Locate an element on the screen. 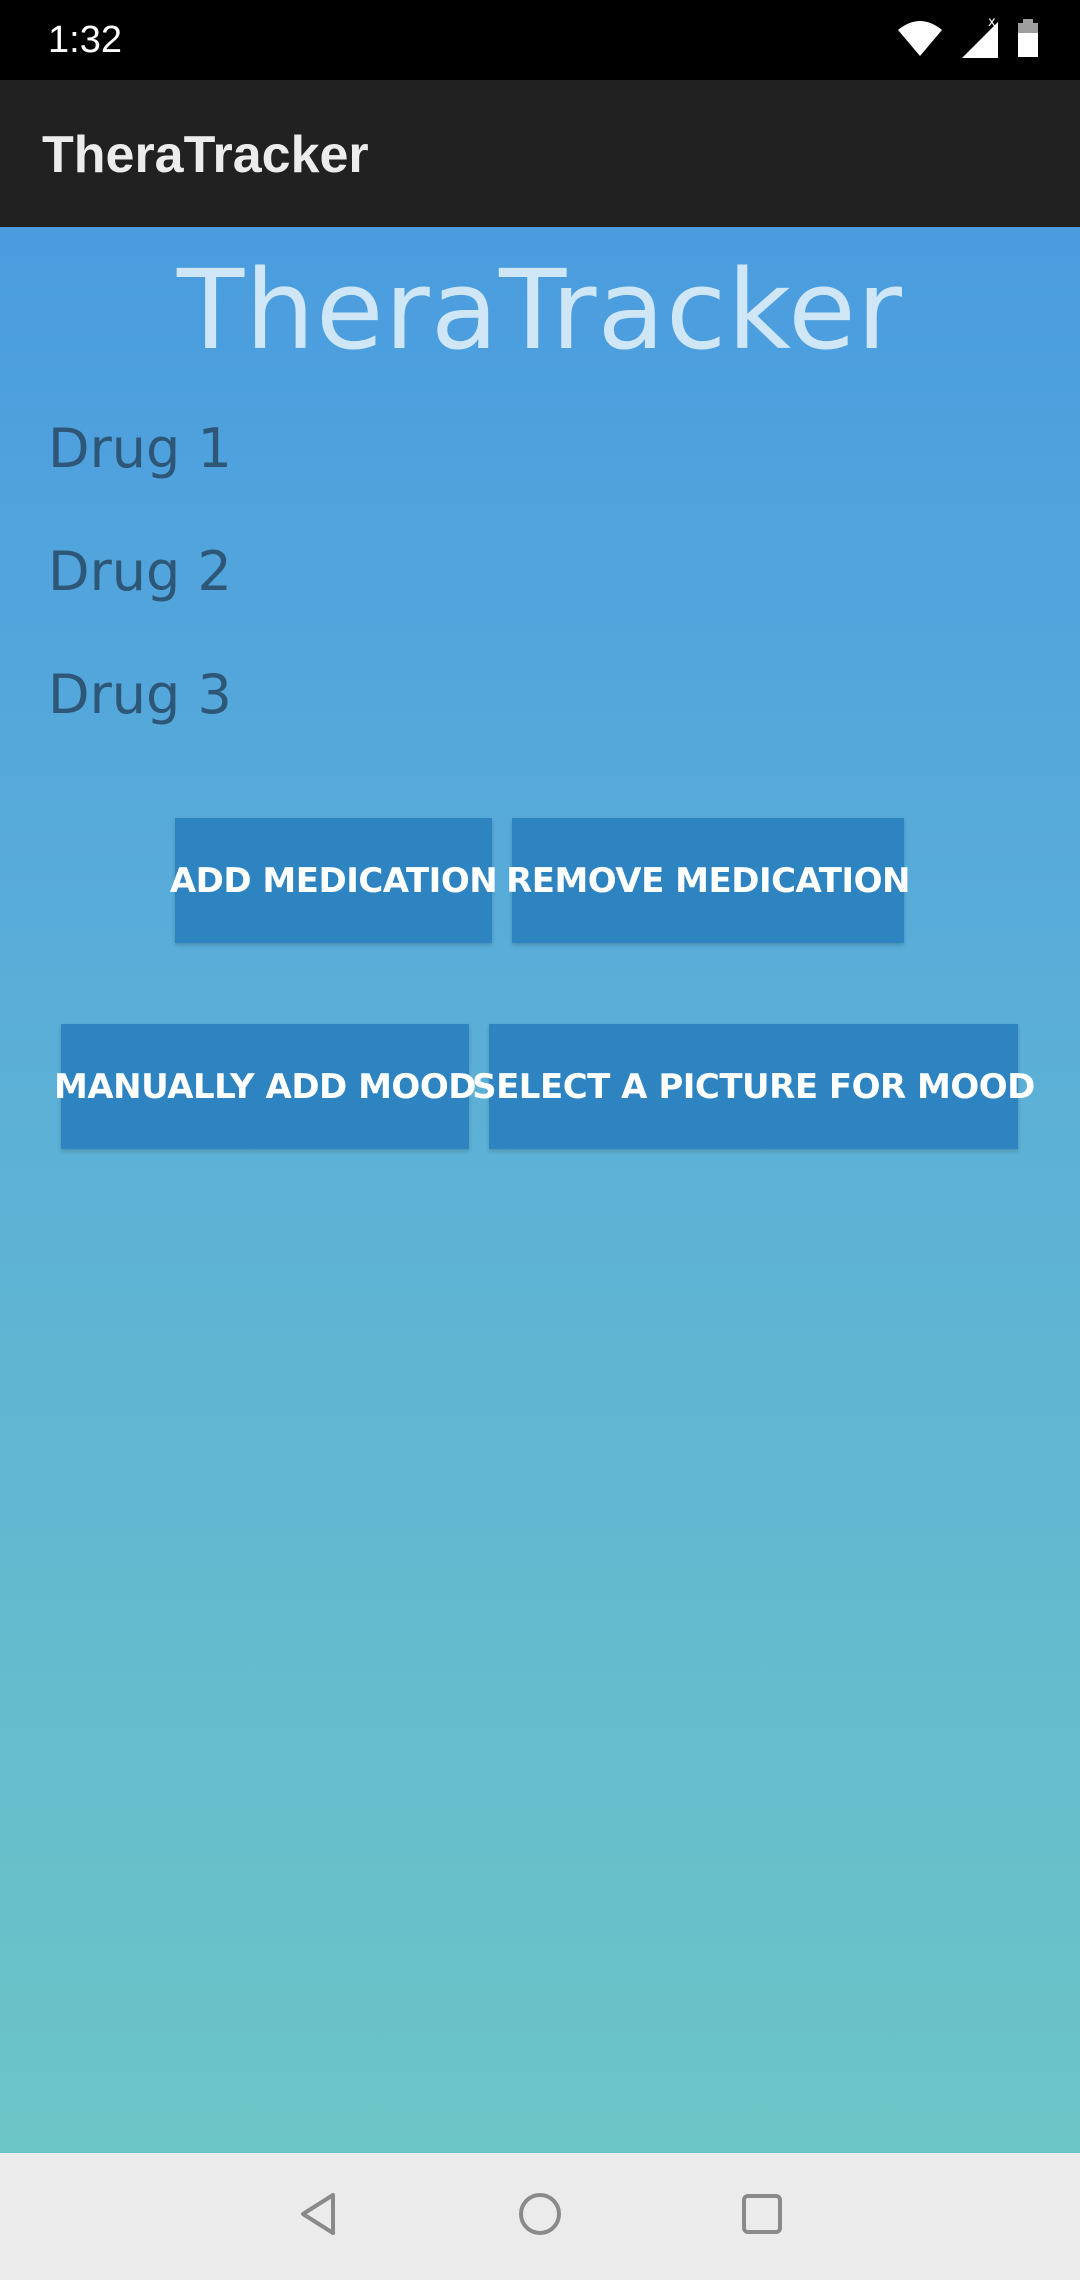  back-button is located at coordinates (320, 2216).